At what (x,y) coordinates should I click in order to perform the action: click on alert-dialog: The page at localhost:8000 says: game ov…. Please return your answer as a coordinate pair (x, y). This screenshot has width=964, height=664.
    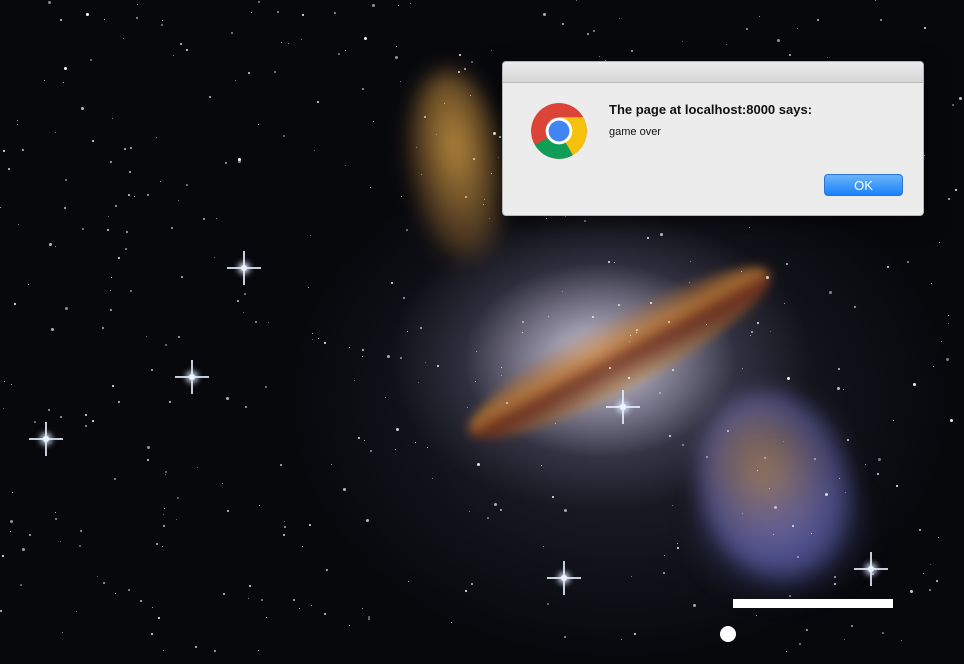
    Looking at the image, I should click on (713, 138).